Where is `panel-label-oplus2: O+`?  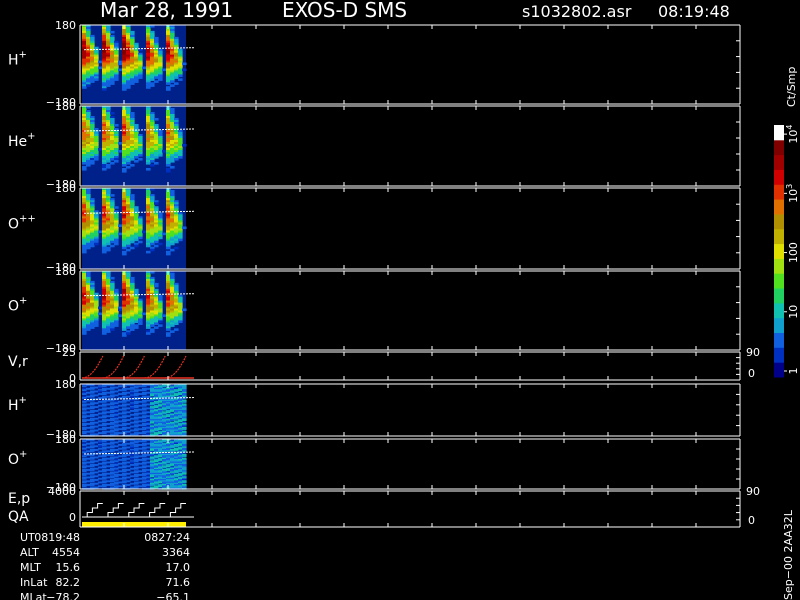 panel-label-oplus2: O+ is located at coordinates (17, 458).